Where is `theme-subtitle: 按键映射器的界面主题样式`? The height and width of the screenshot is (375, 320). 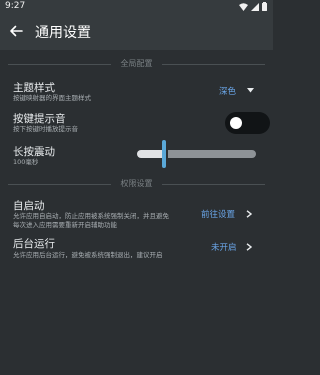
theme-subtitle: 按键映射器的界面主题样式 is located at coordinates (52, 98).